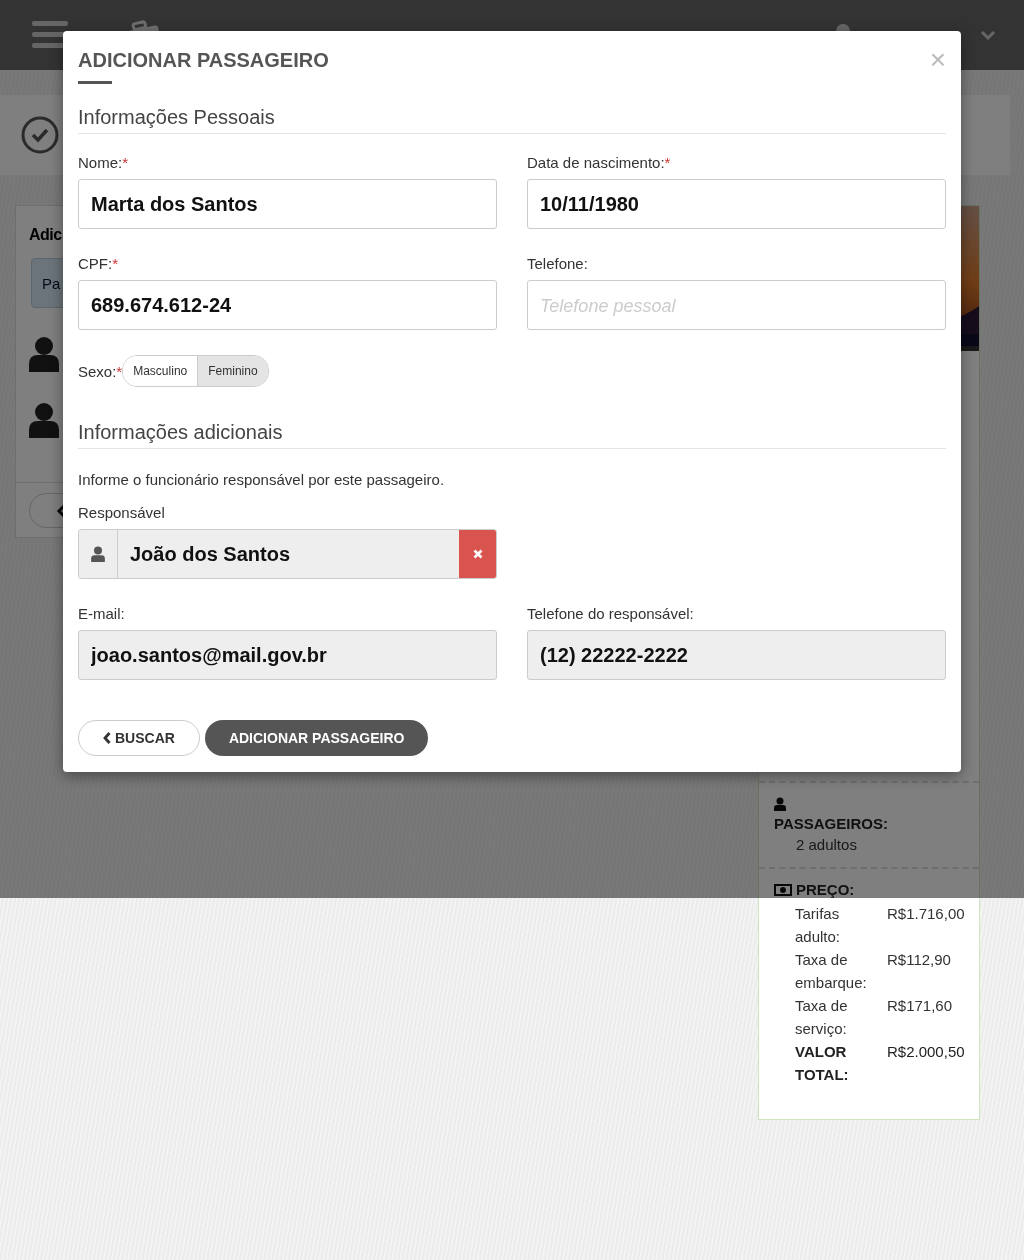 This screenshot has height=1260, width=1024. I want to click on field-label: Sexo:*, so click(100, 371).